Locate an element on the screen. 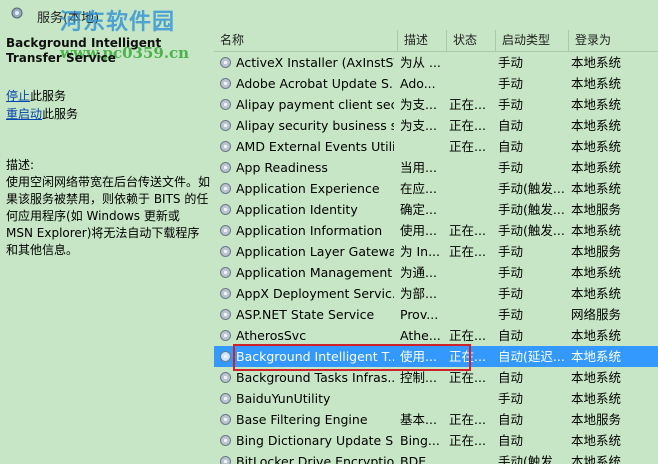 The height and width of the screenshot is (464, 658). service-row: Adobe Acrobat Update S... Ado... 手动 本地系统 is located at coordinates (436, 83).